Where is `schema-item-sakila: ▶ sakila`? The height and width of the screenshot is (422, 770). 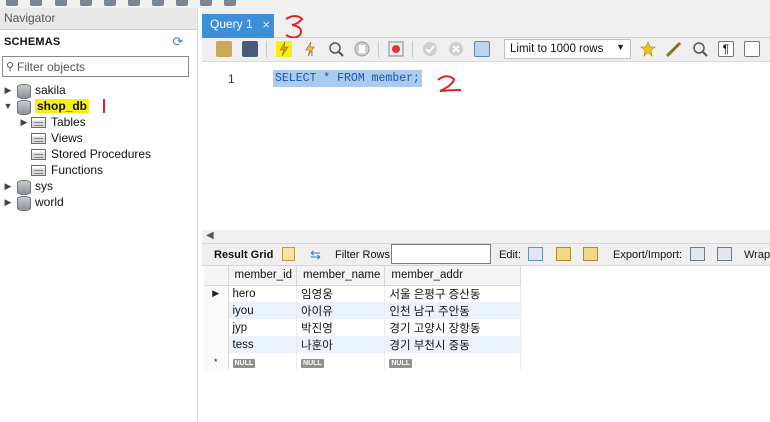 schema-item-sakila: ▶ sakila is located at coordinates (98, 90).